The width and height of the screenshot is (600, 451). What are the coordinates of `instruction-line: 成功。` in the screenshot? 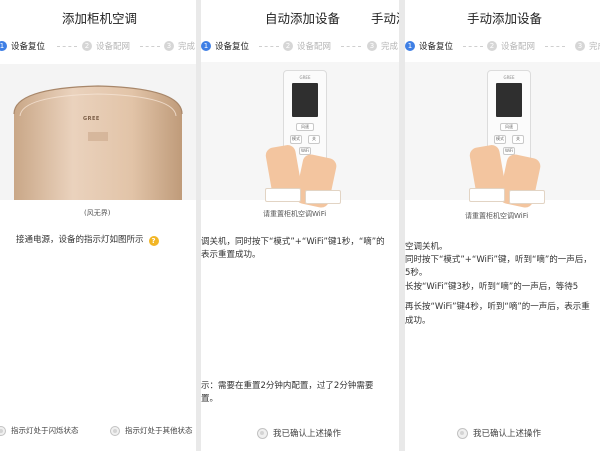 It's located at (418, 321).